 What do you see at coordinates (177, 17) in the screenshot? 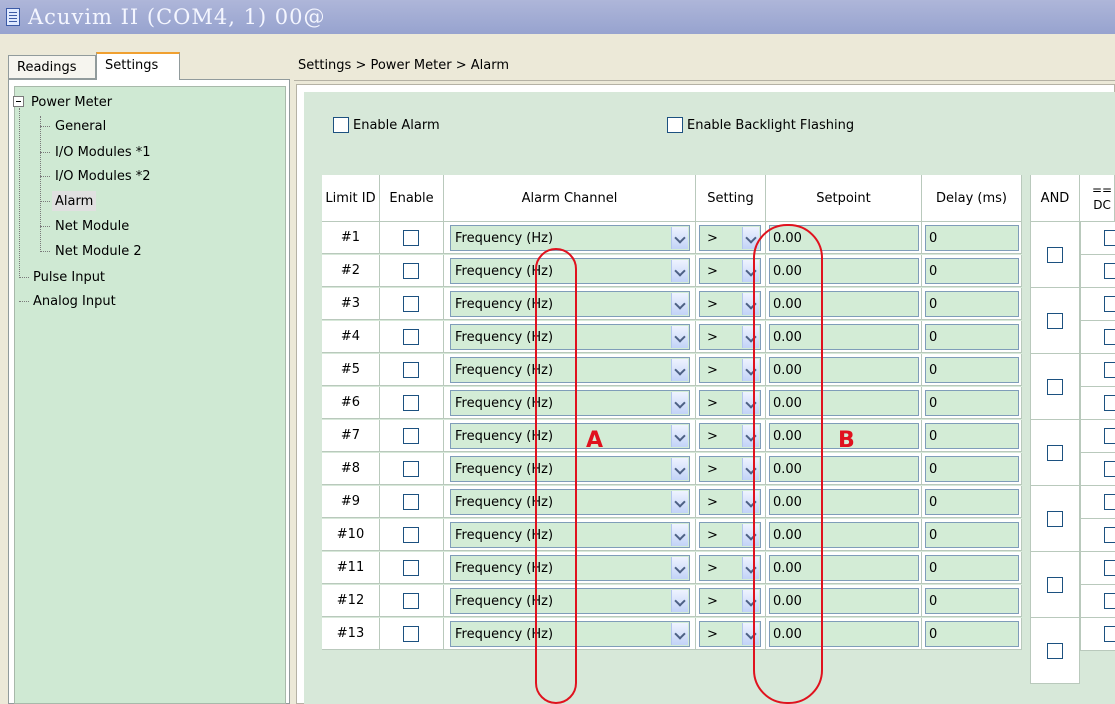
I see `window-title: Acuvim II (COM4, 1) 00@` at bounding box center [177, 17].